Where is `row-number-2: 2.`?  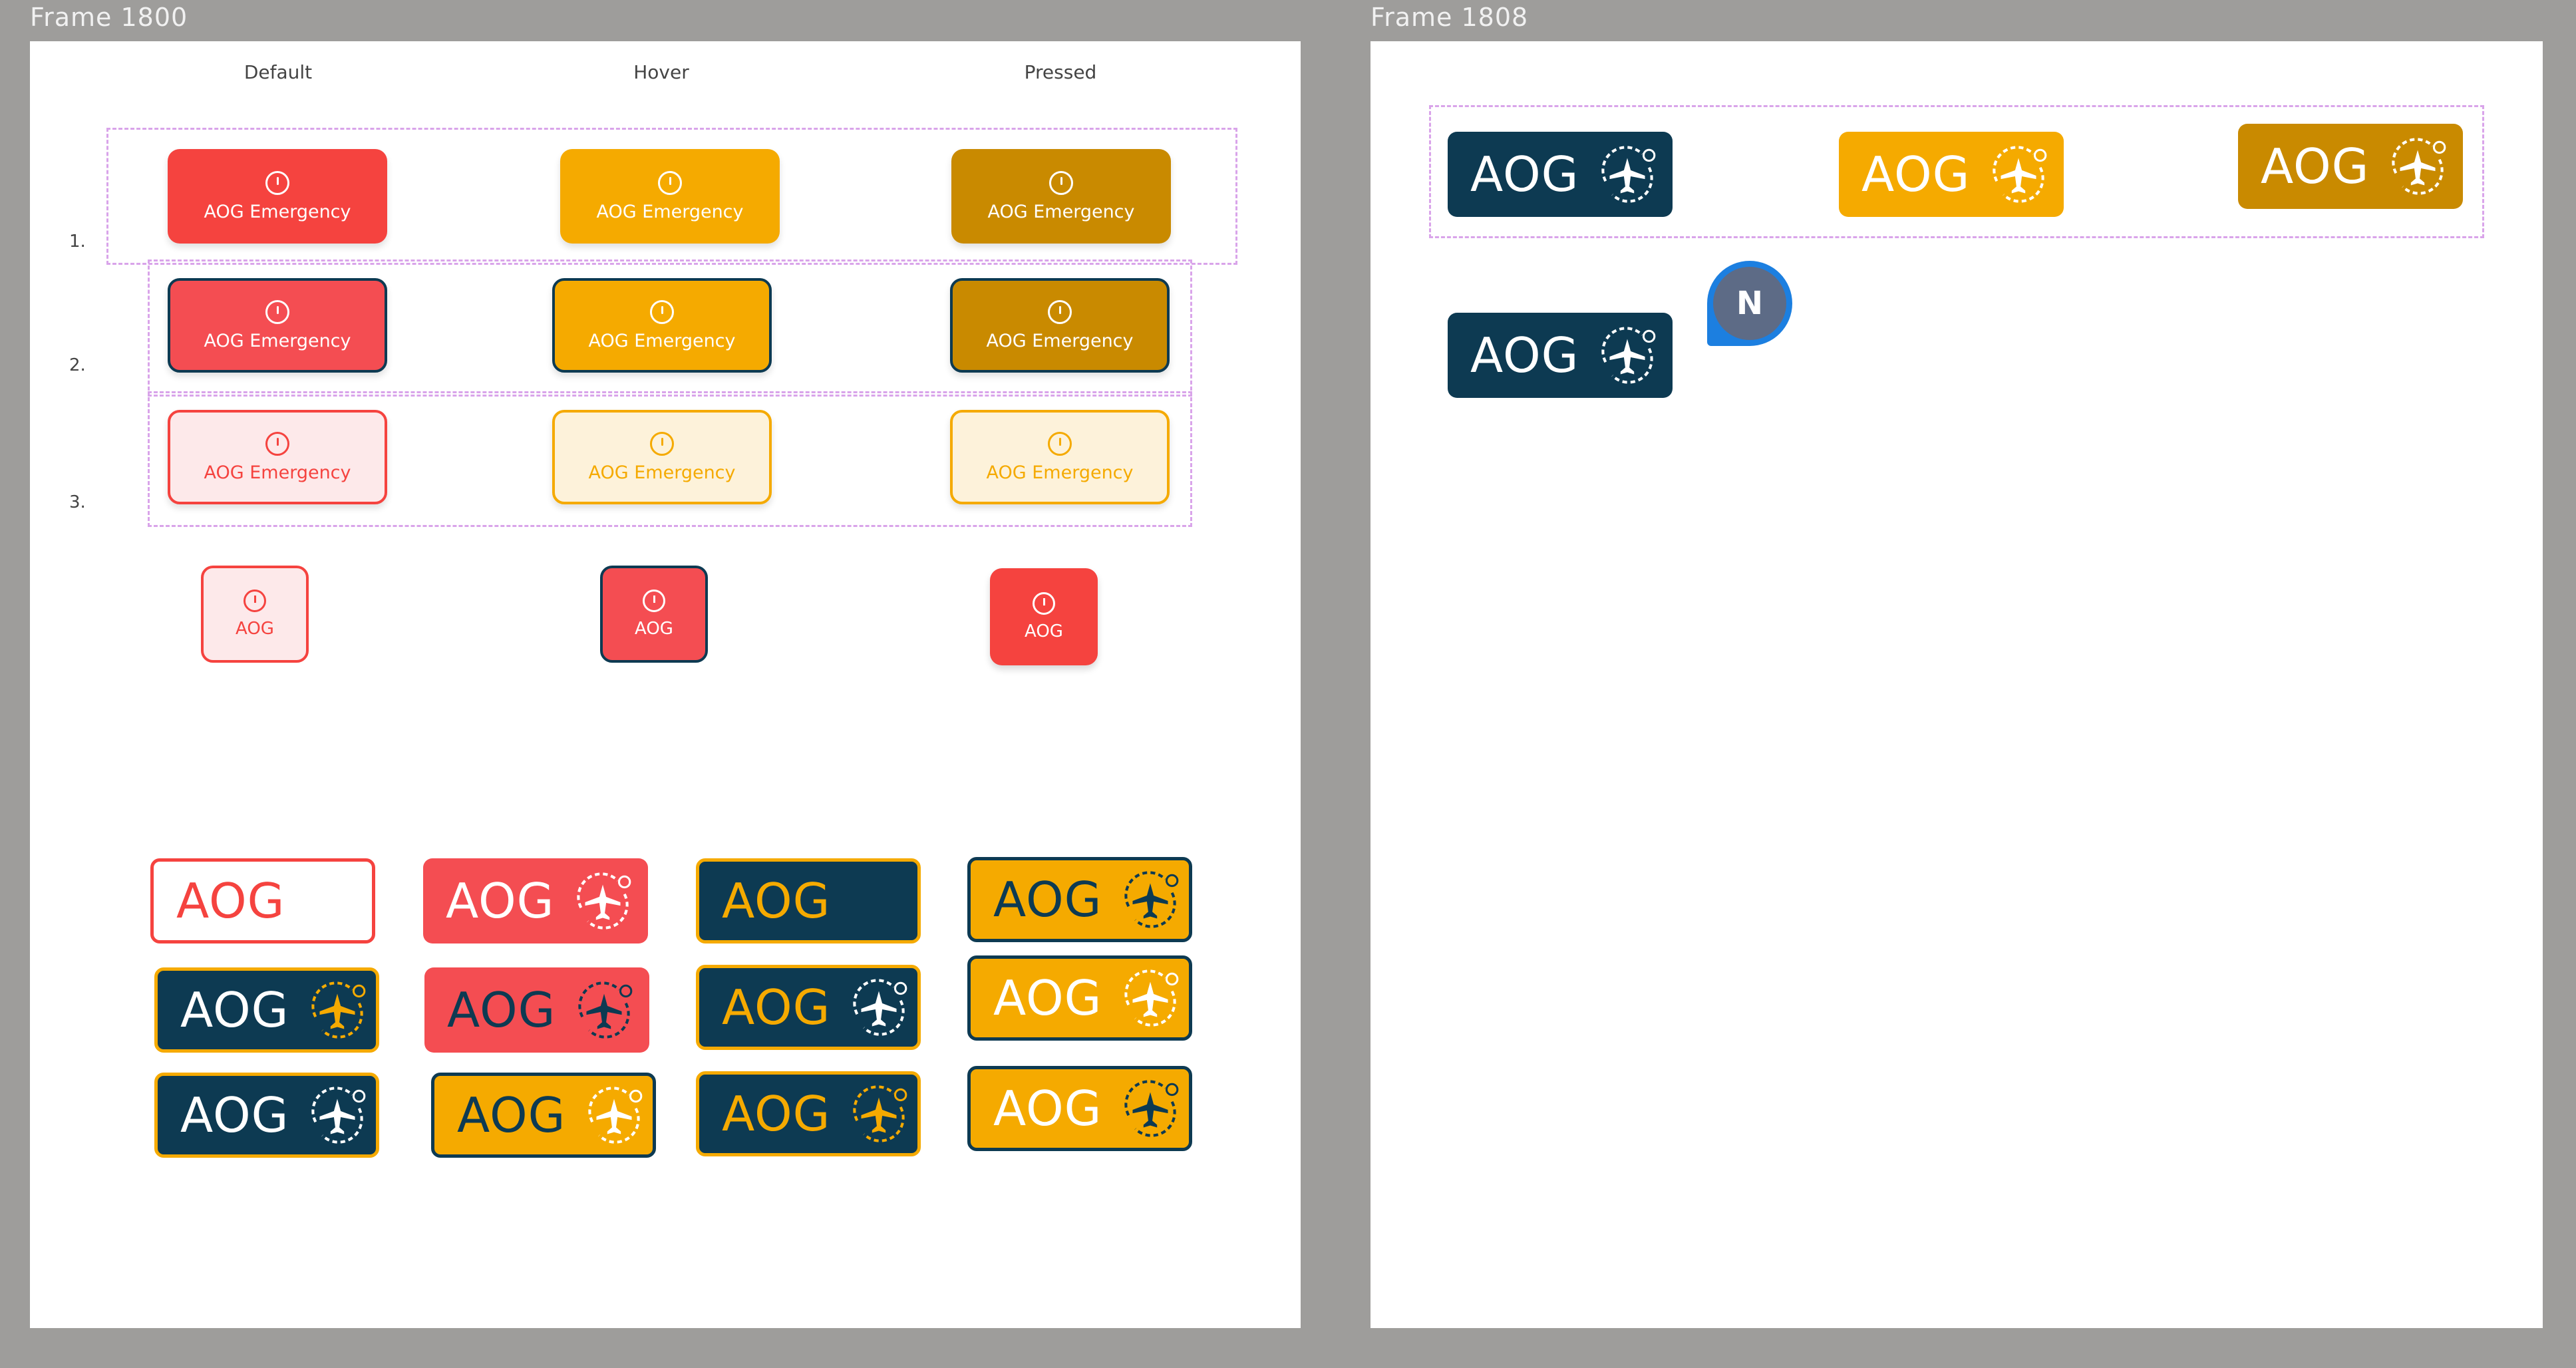
row-number-2: 2. is located at coordinates (77, 365).